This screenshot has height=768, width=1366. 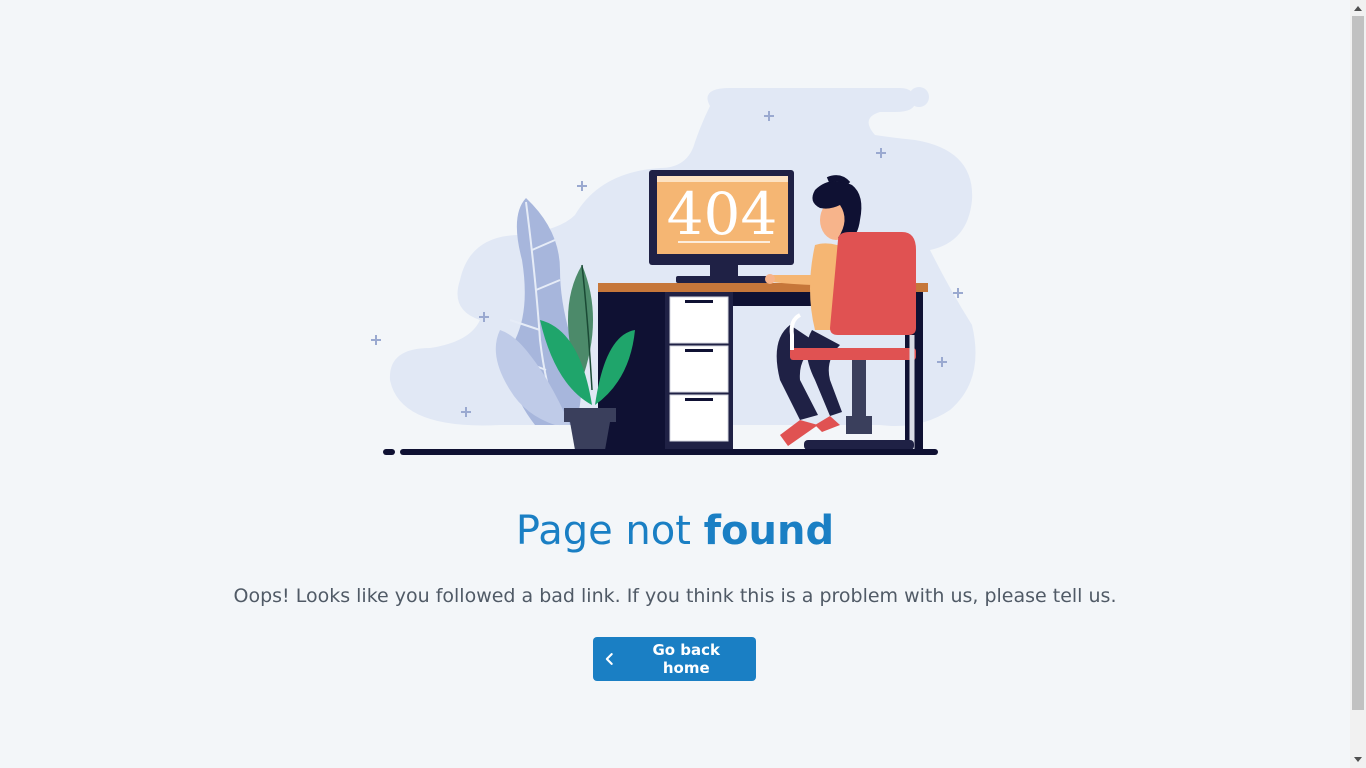 What do you see at coordinates (609, 659) in the screenshot?
I see `chevron-left-icon` at bounding box center [609, 659].